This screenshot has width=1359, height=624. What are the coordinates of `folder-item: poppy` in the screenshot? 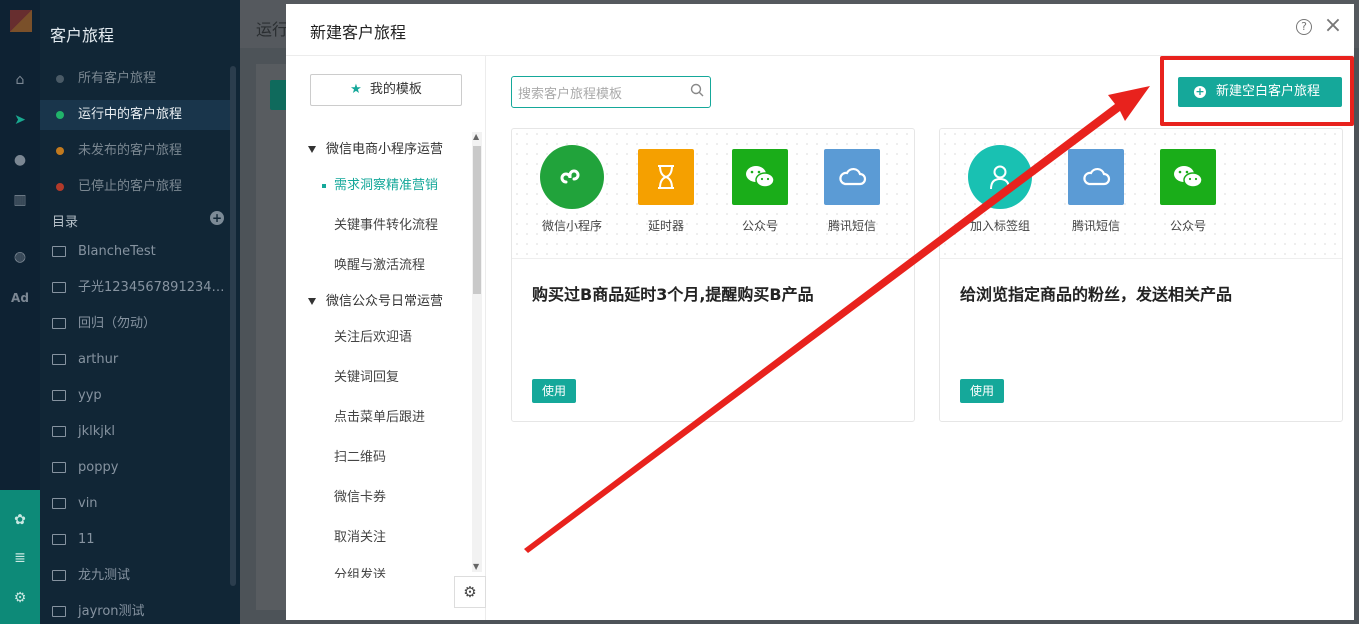 It's located at (136, 468).